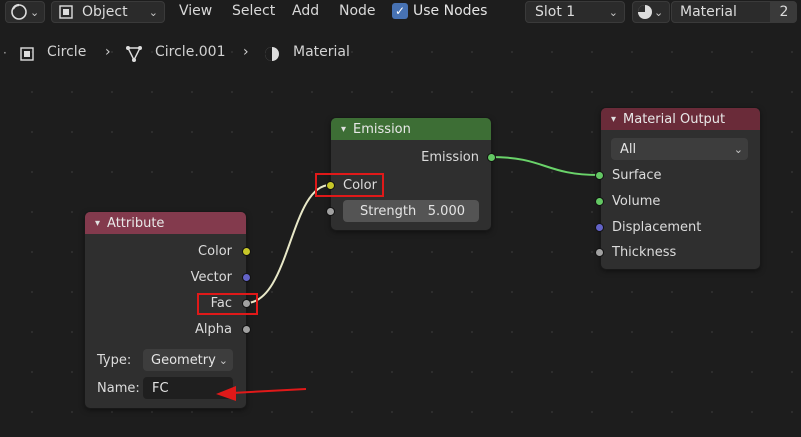 The width and height of the screenshot is (801, 437). Describe the element at coordinates (136, 223) in the screenshot. I see `attribute-node-title: Attribute` at that location.